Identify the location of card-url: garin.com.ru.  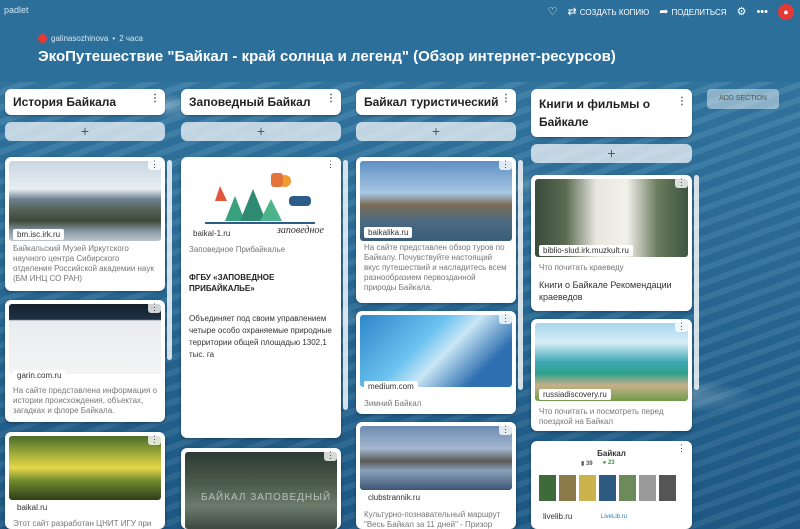
(39, 375).